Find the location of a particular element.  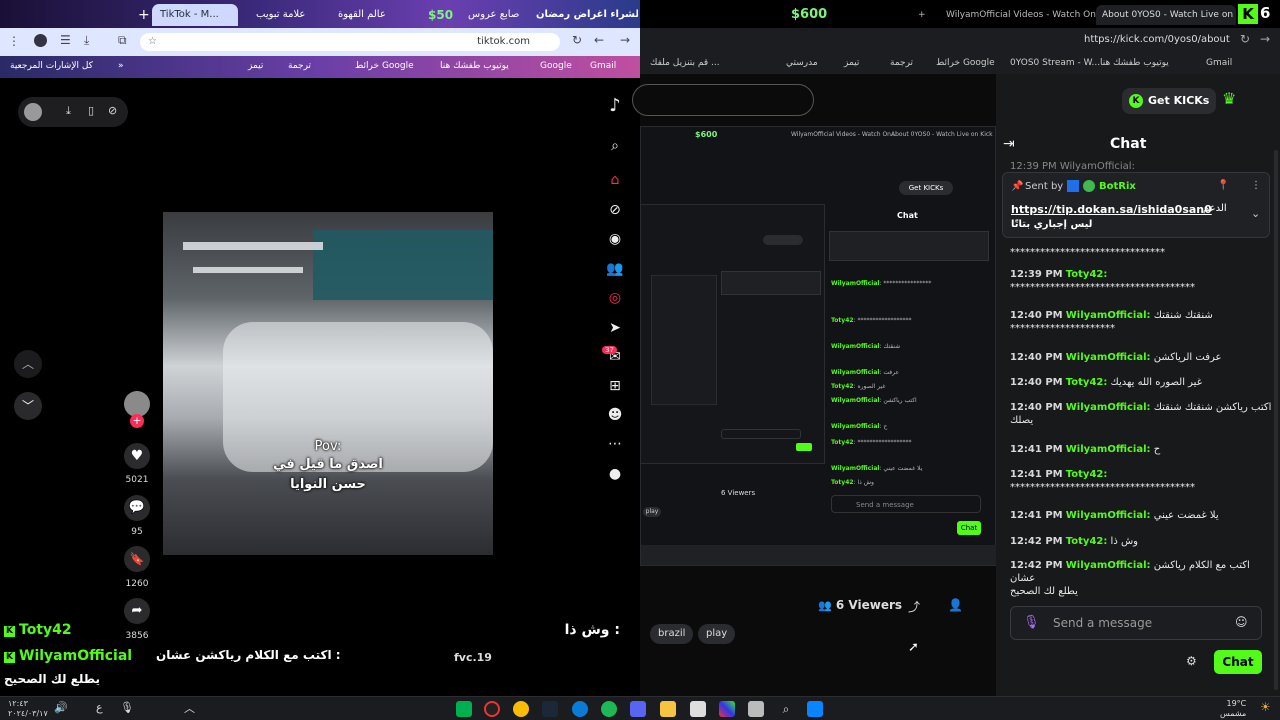

new-tab-button: + is located at coordinates (920, 15).